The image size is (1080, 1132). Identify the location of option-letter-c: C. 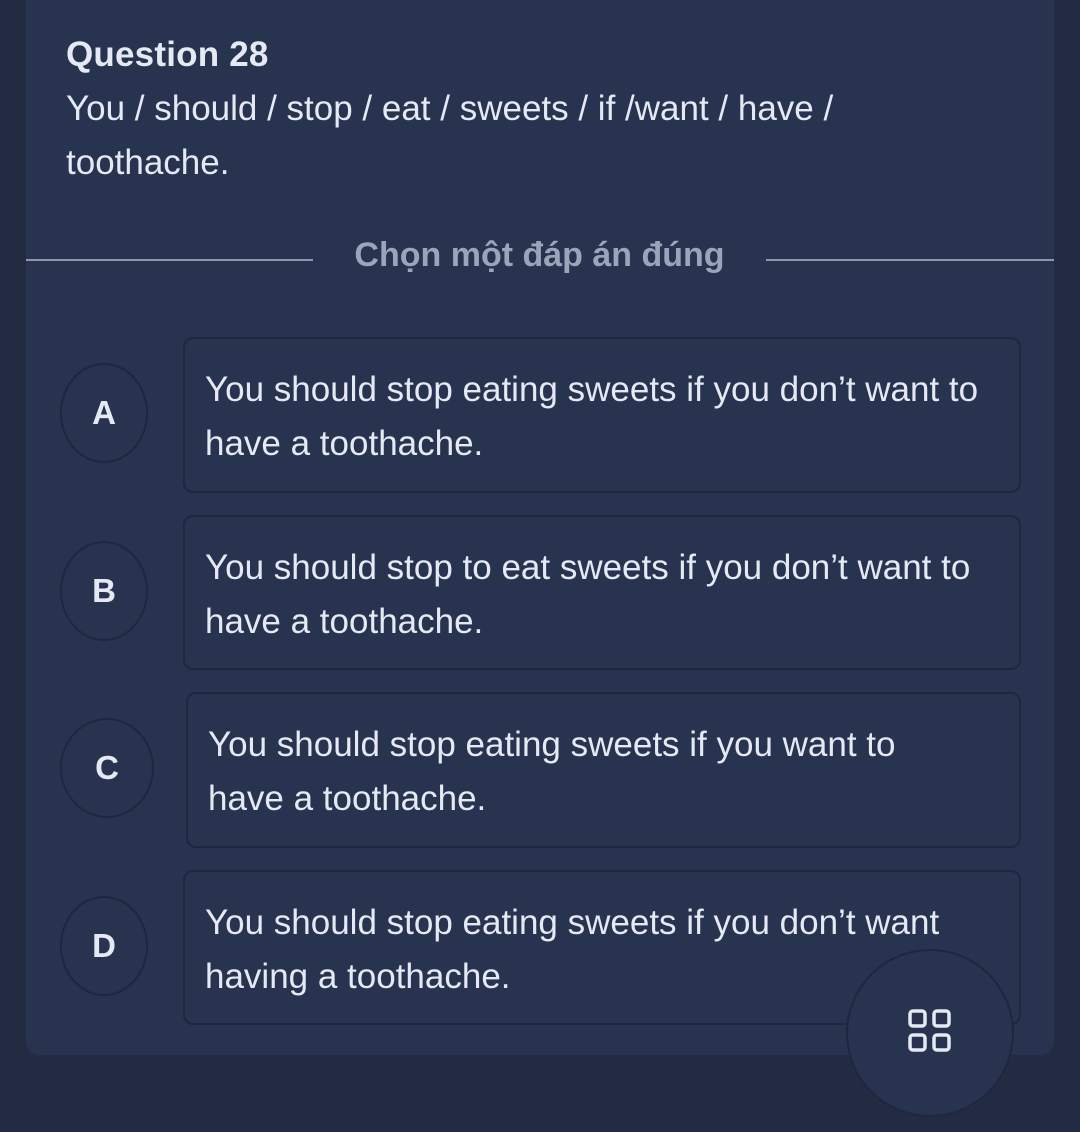
(107, 768).